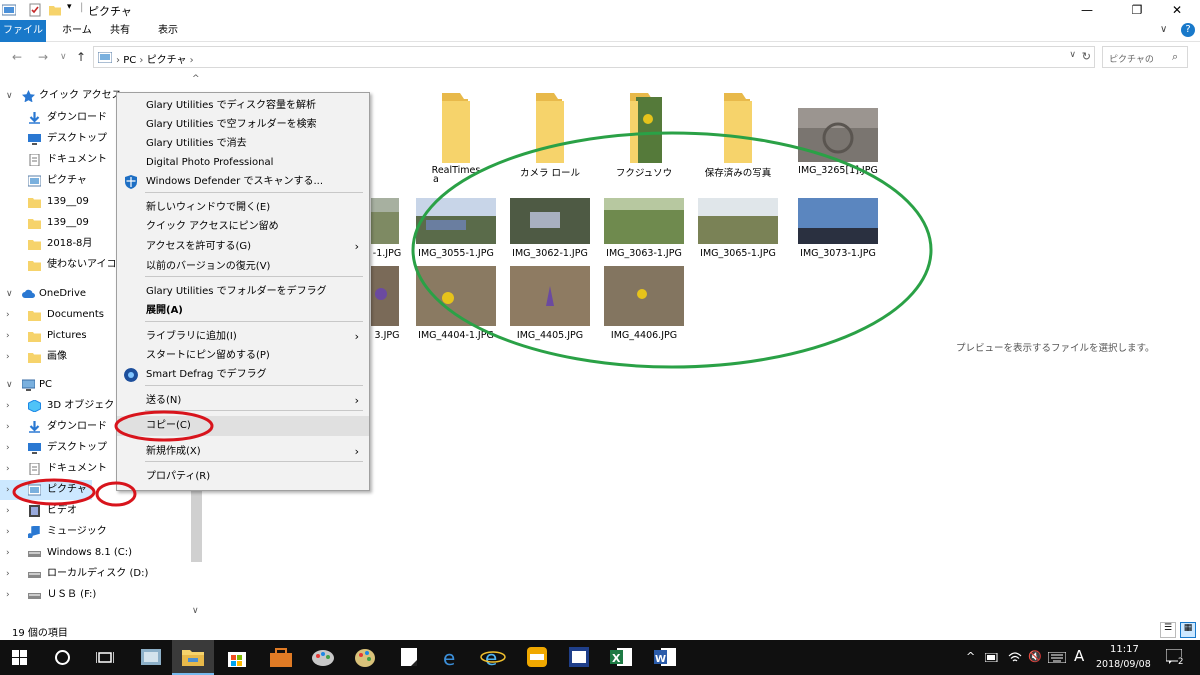 Image resolution: width=1200 pixels, height=675 pixels. What do you see at coordinates (243, 227) in the screenshot?
I see `pin-quick-access-item: クイック アクセスにピン留め` at bounding box center [243, 227].